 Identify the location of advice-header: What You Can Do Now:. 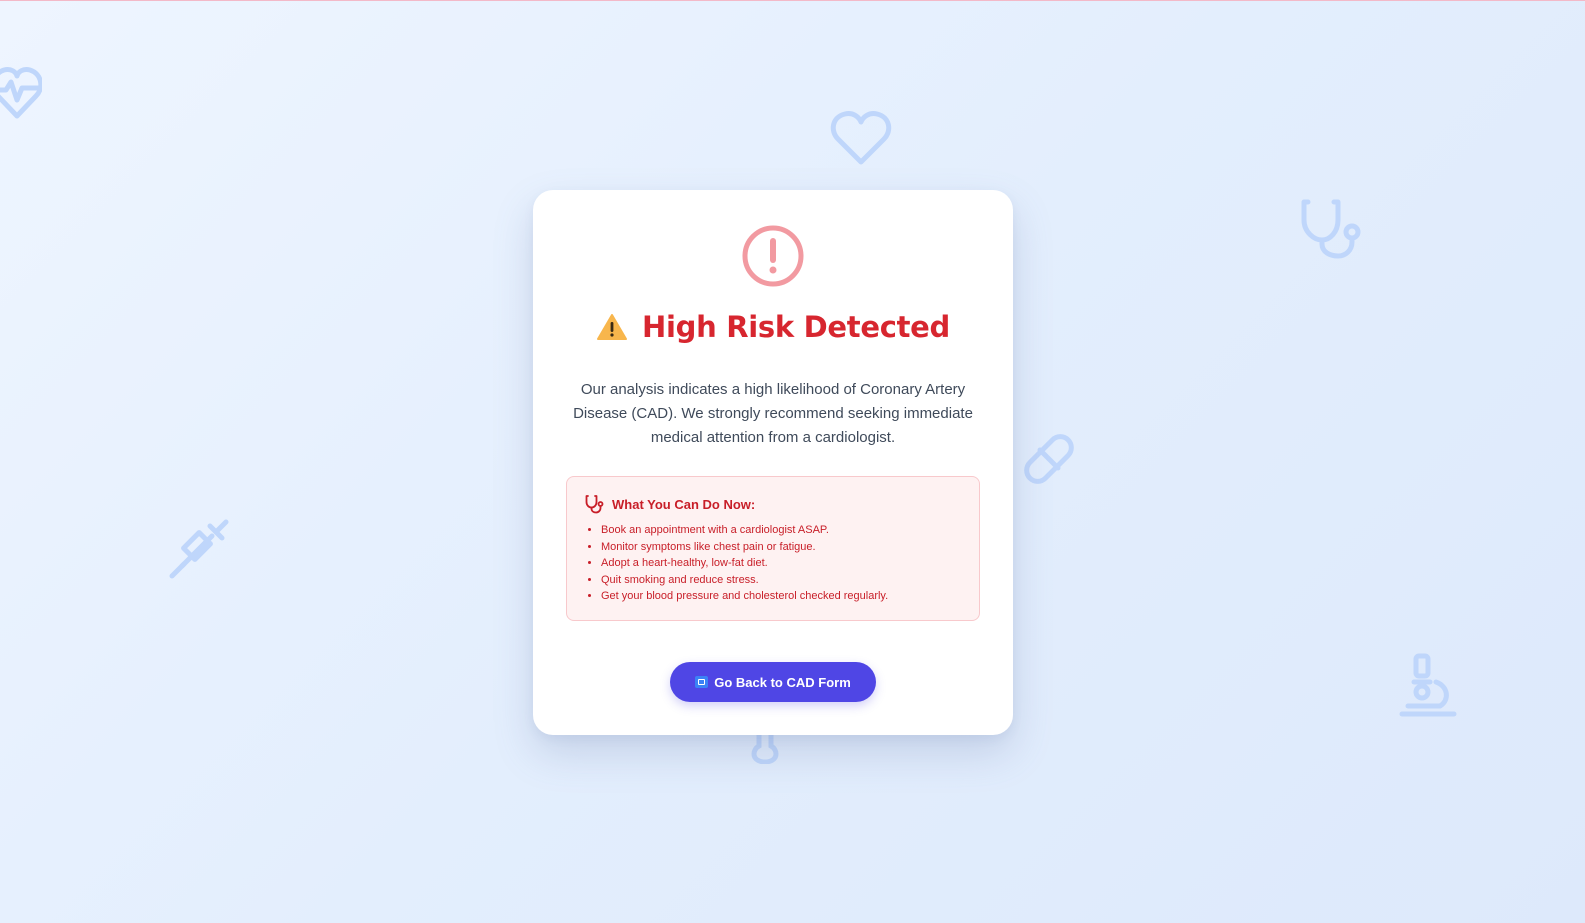
(669, 504).